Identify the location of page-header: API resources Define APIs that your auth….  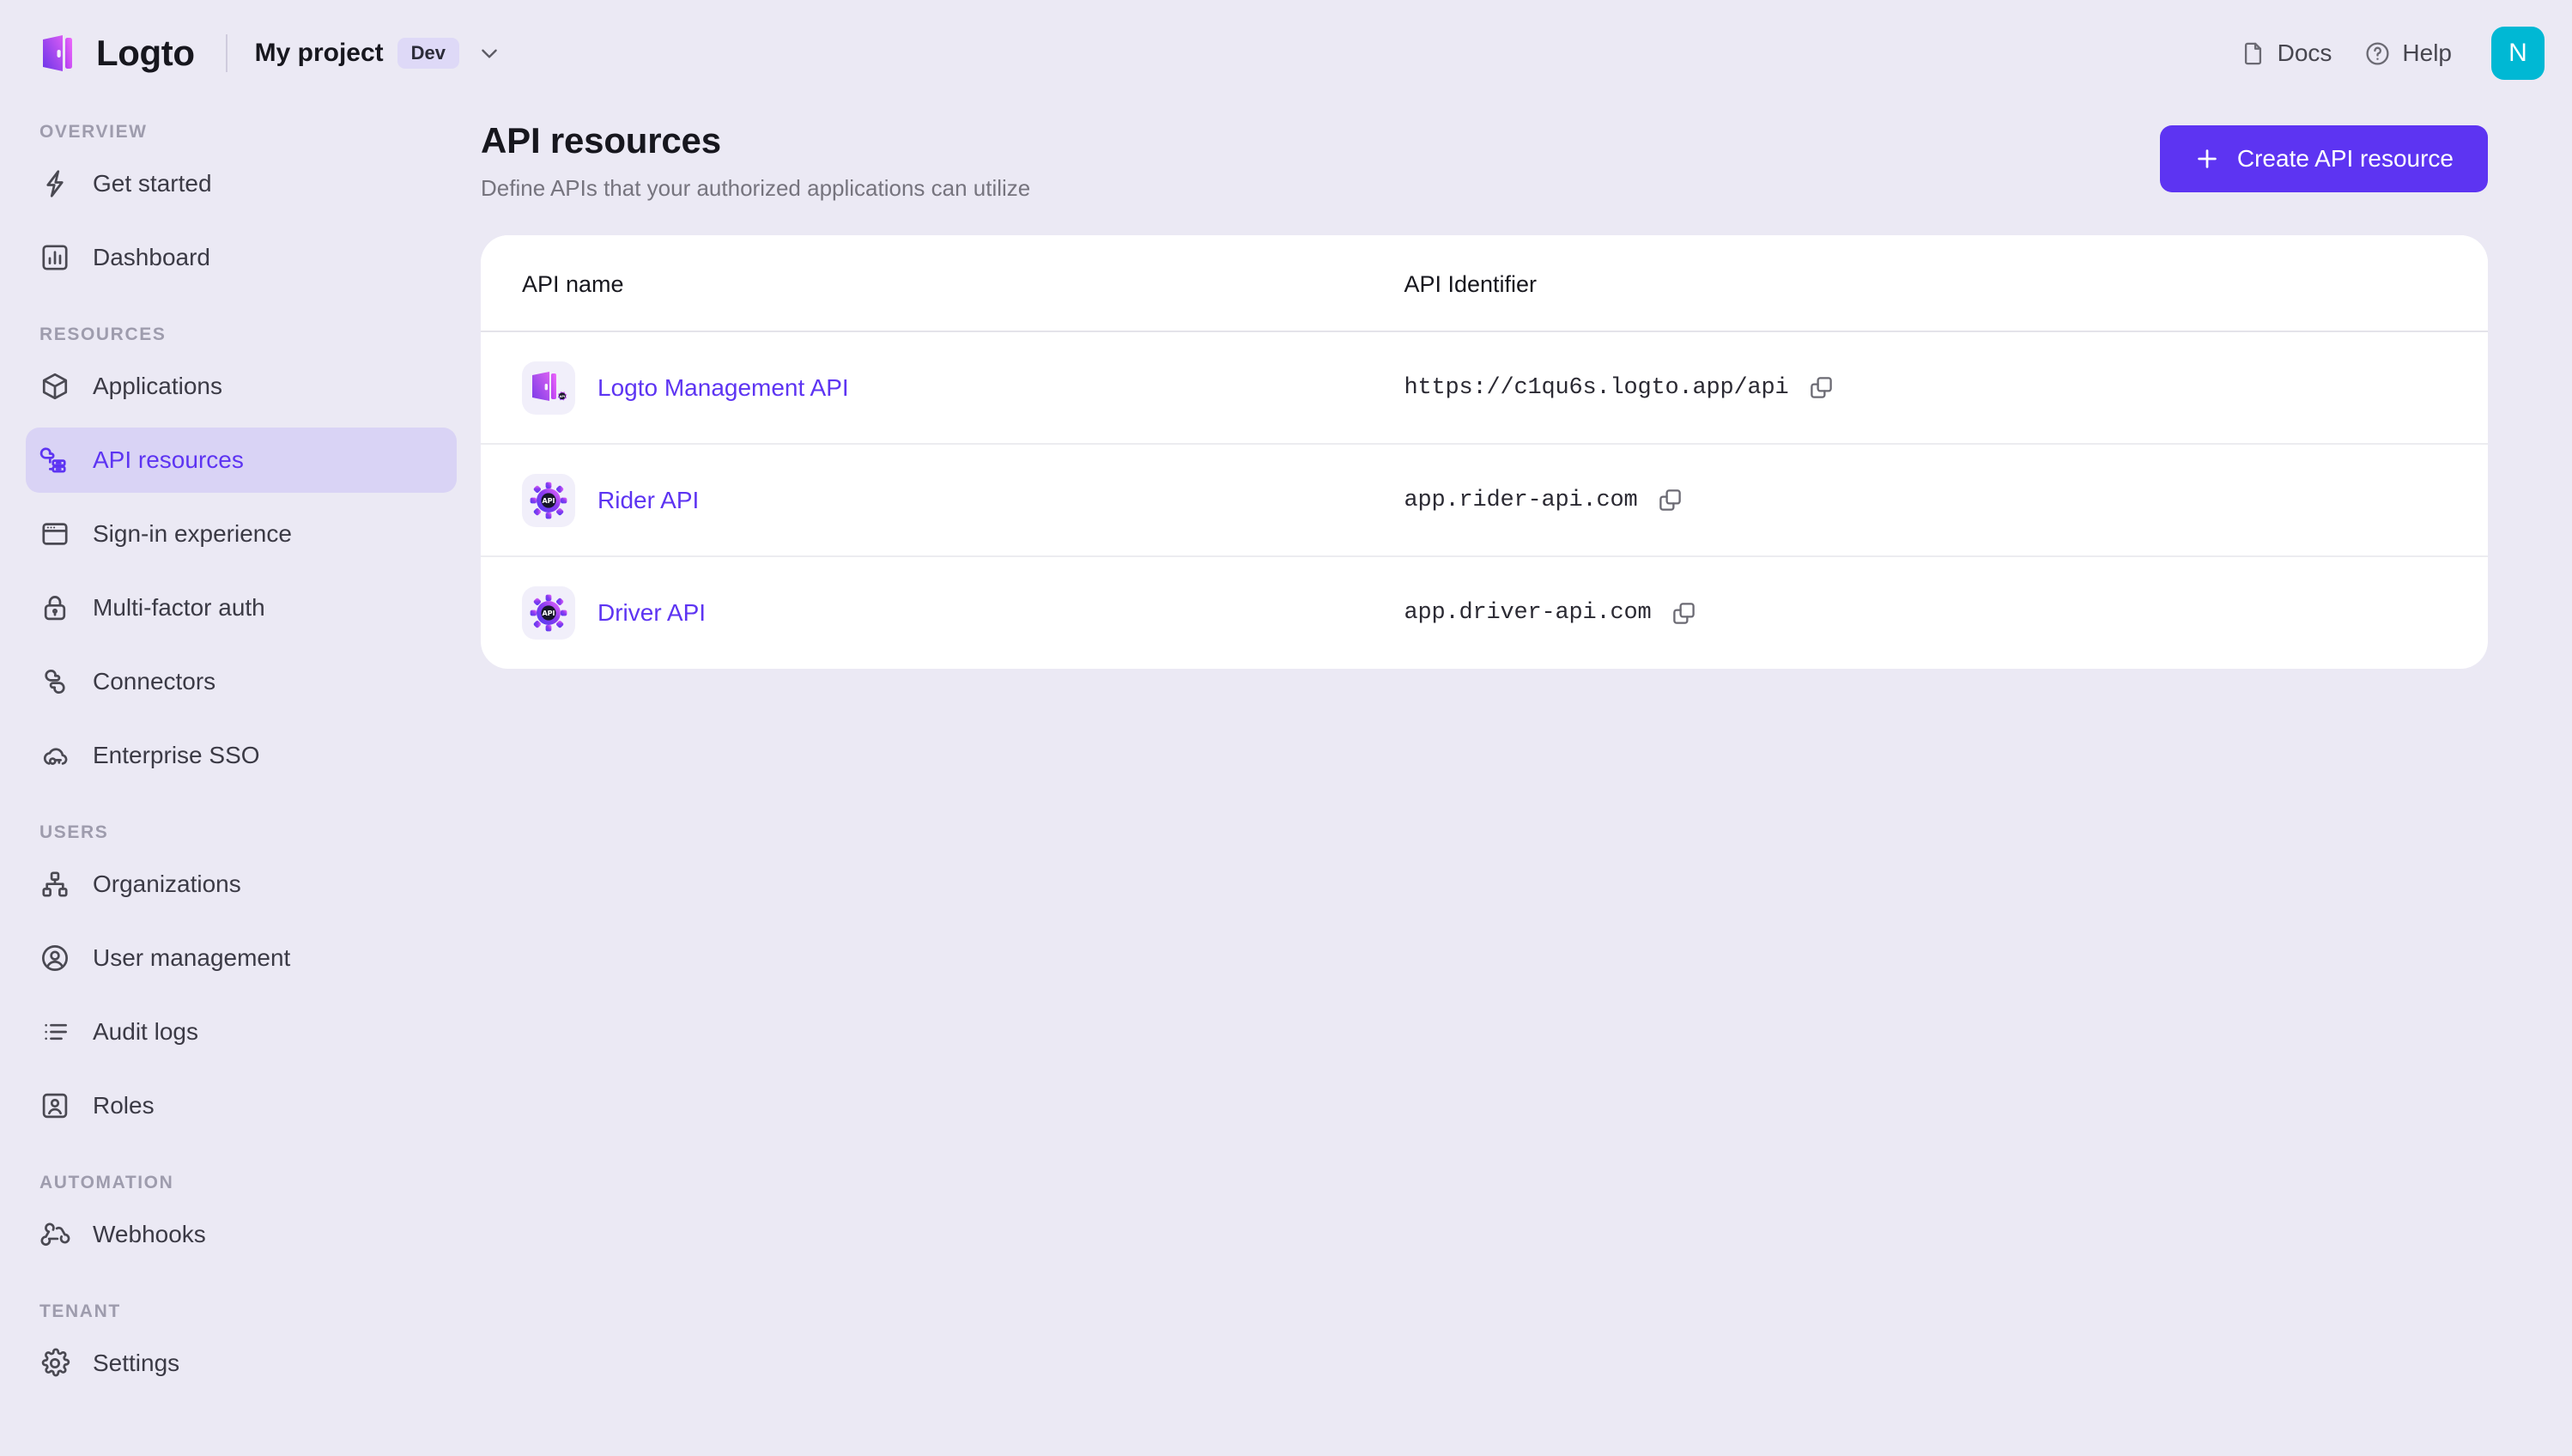
(1484, 154).